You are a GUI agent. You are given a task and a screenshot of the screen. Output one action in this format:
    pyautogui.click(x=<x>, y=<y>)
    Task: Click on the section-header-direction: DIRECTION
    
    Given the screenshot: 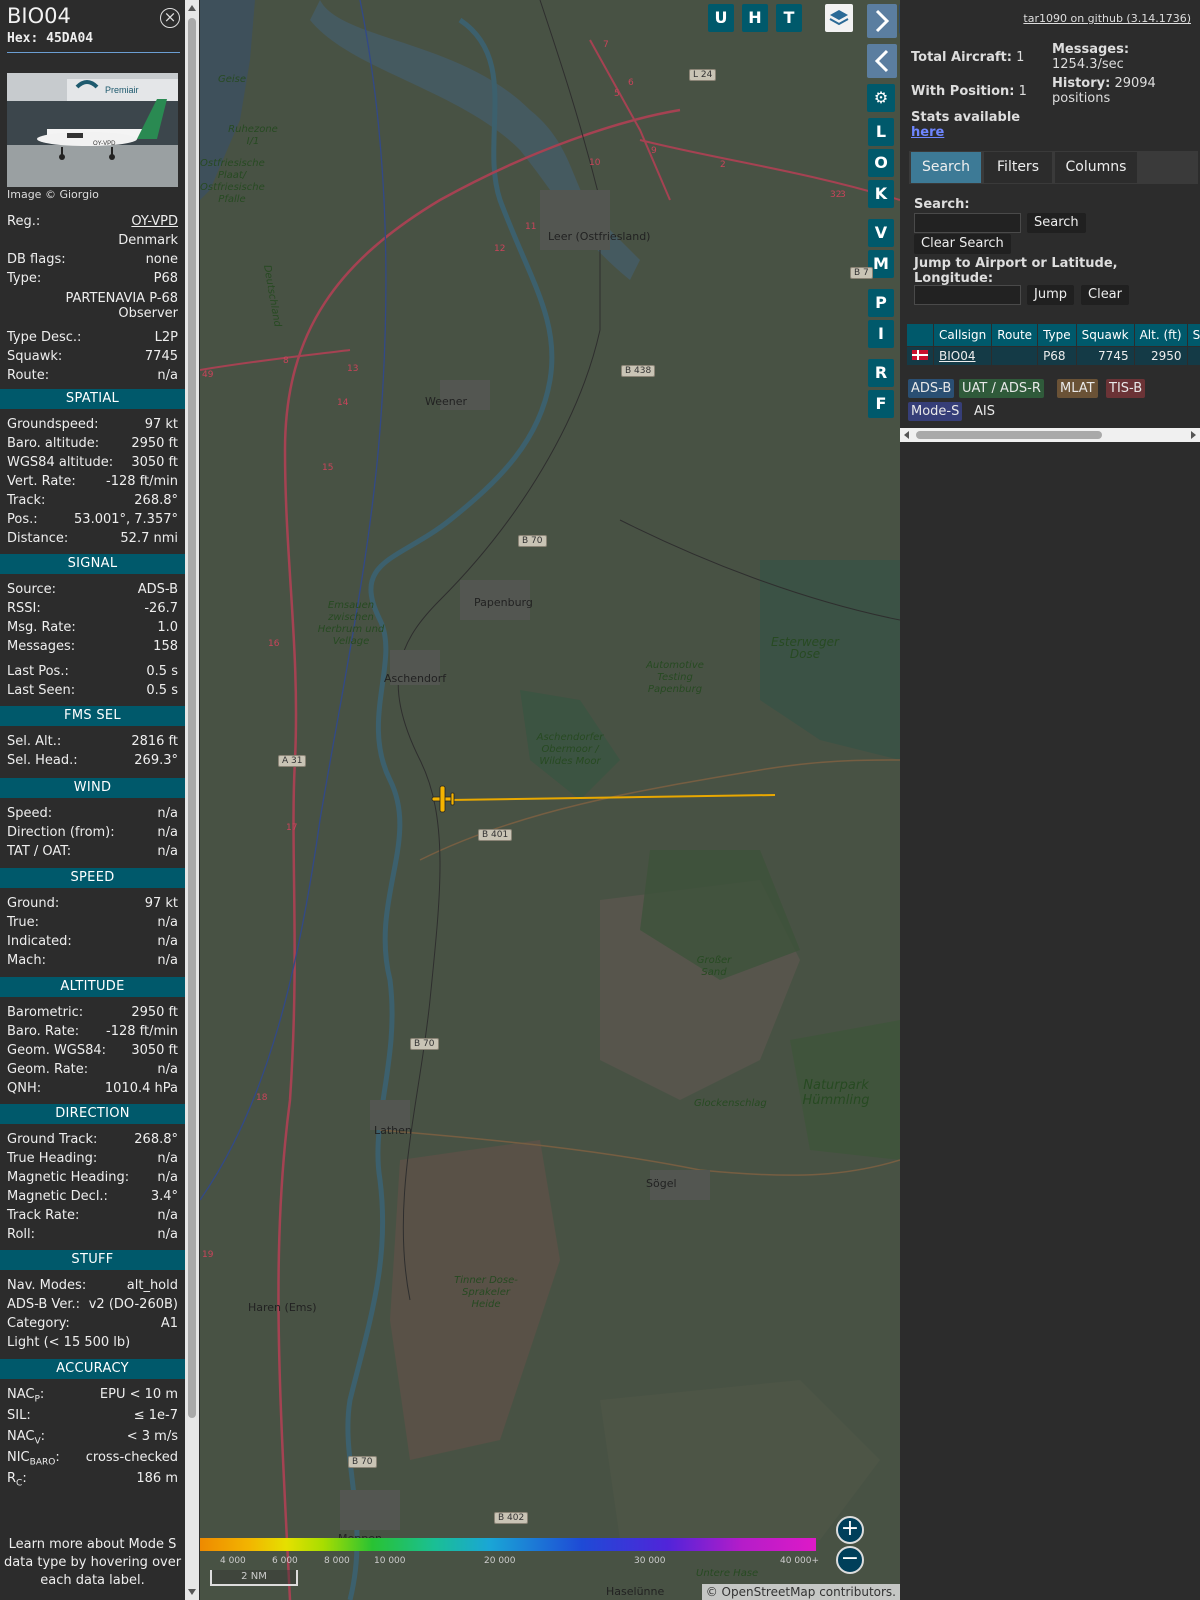 What is the action you would take?
    pyautogui.click(x=92, y=1114)
    